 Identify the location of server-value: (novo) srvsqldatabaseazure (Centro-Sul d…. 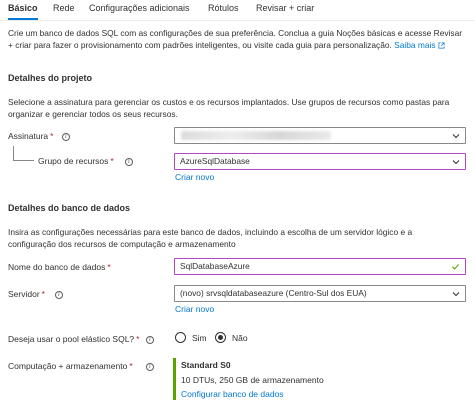
(273, 293).